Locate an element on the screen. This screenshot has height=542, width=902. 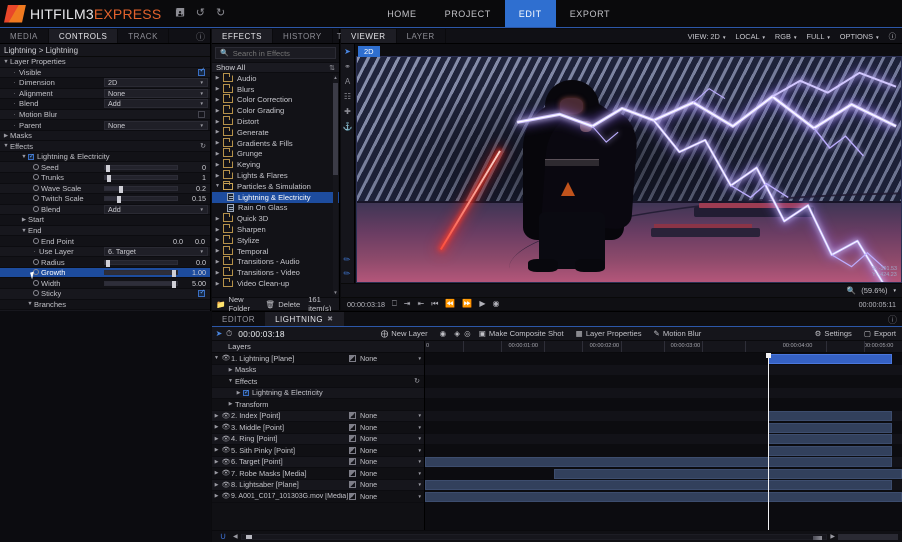
clip-footage is located at coordinates (663, 496).